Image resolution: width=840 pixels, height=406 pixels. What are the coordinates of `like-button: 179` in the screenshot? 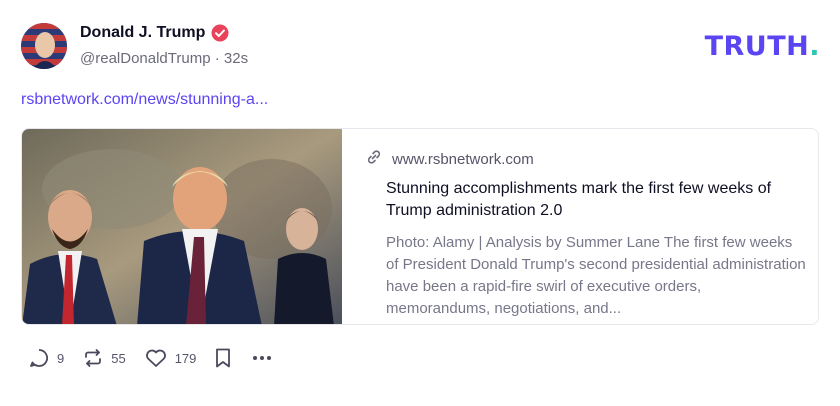 It's located at (170, 358).